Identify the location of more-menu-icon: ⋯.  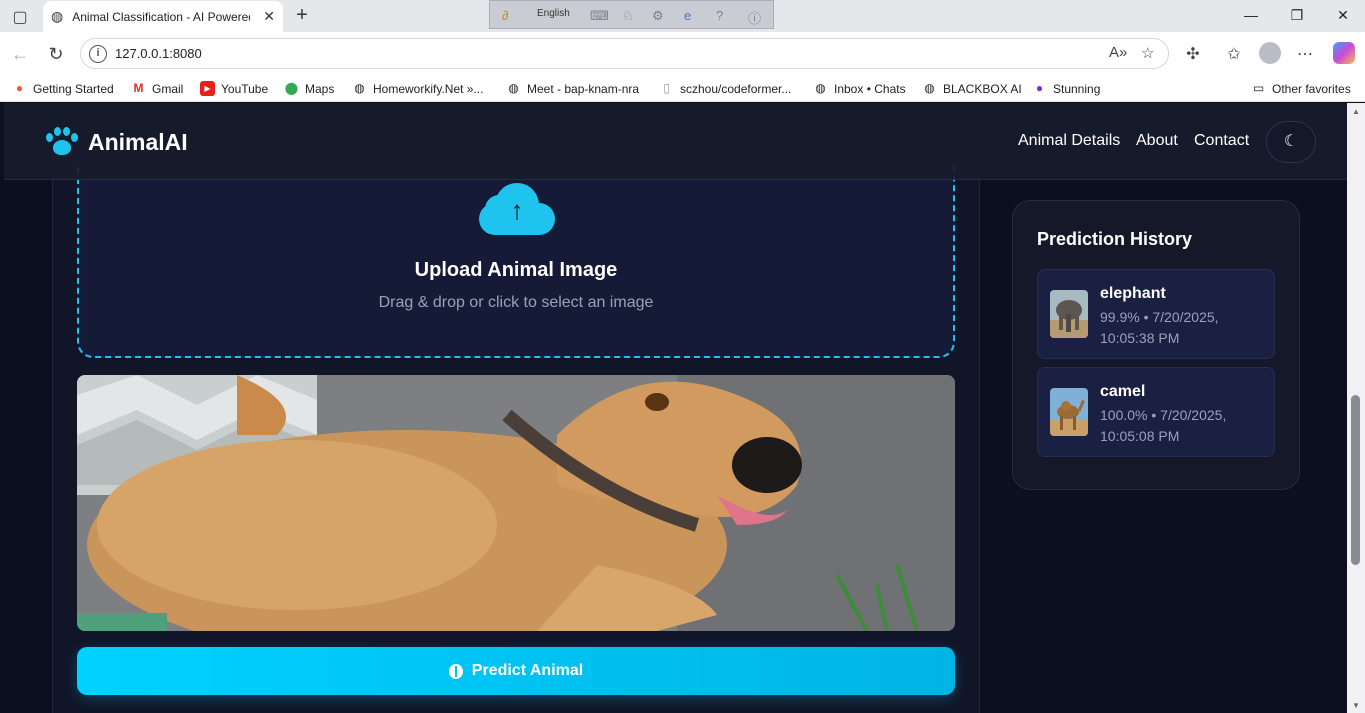
(1305, 54).